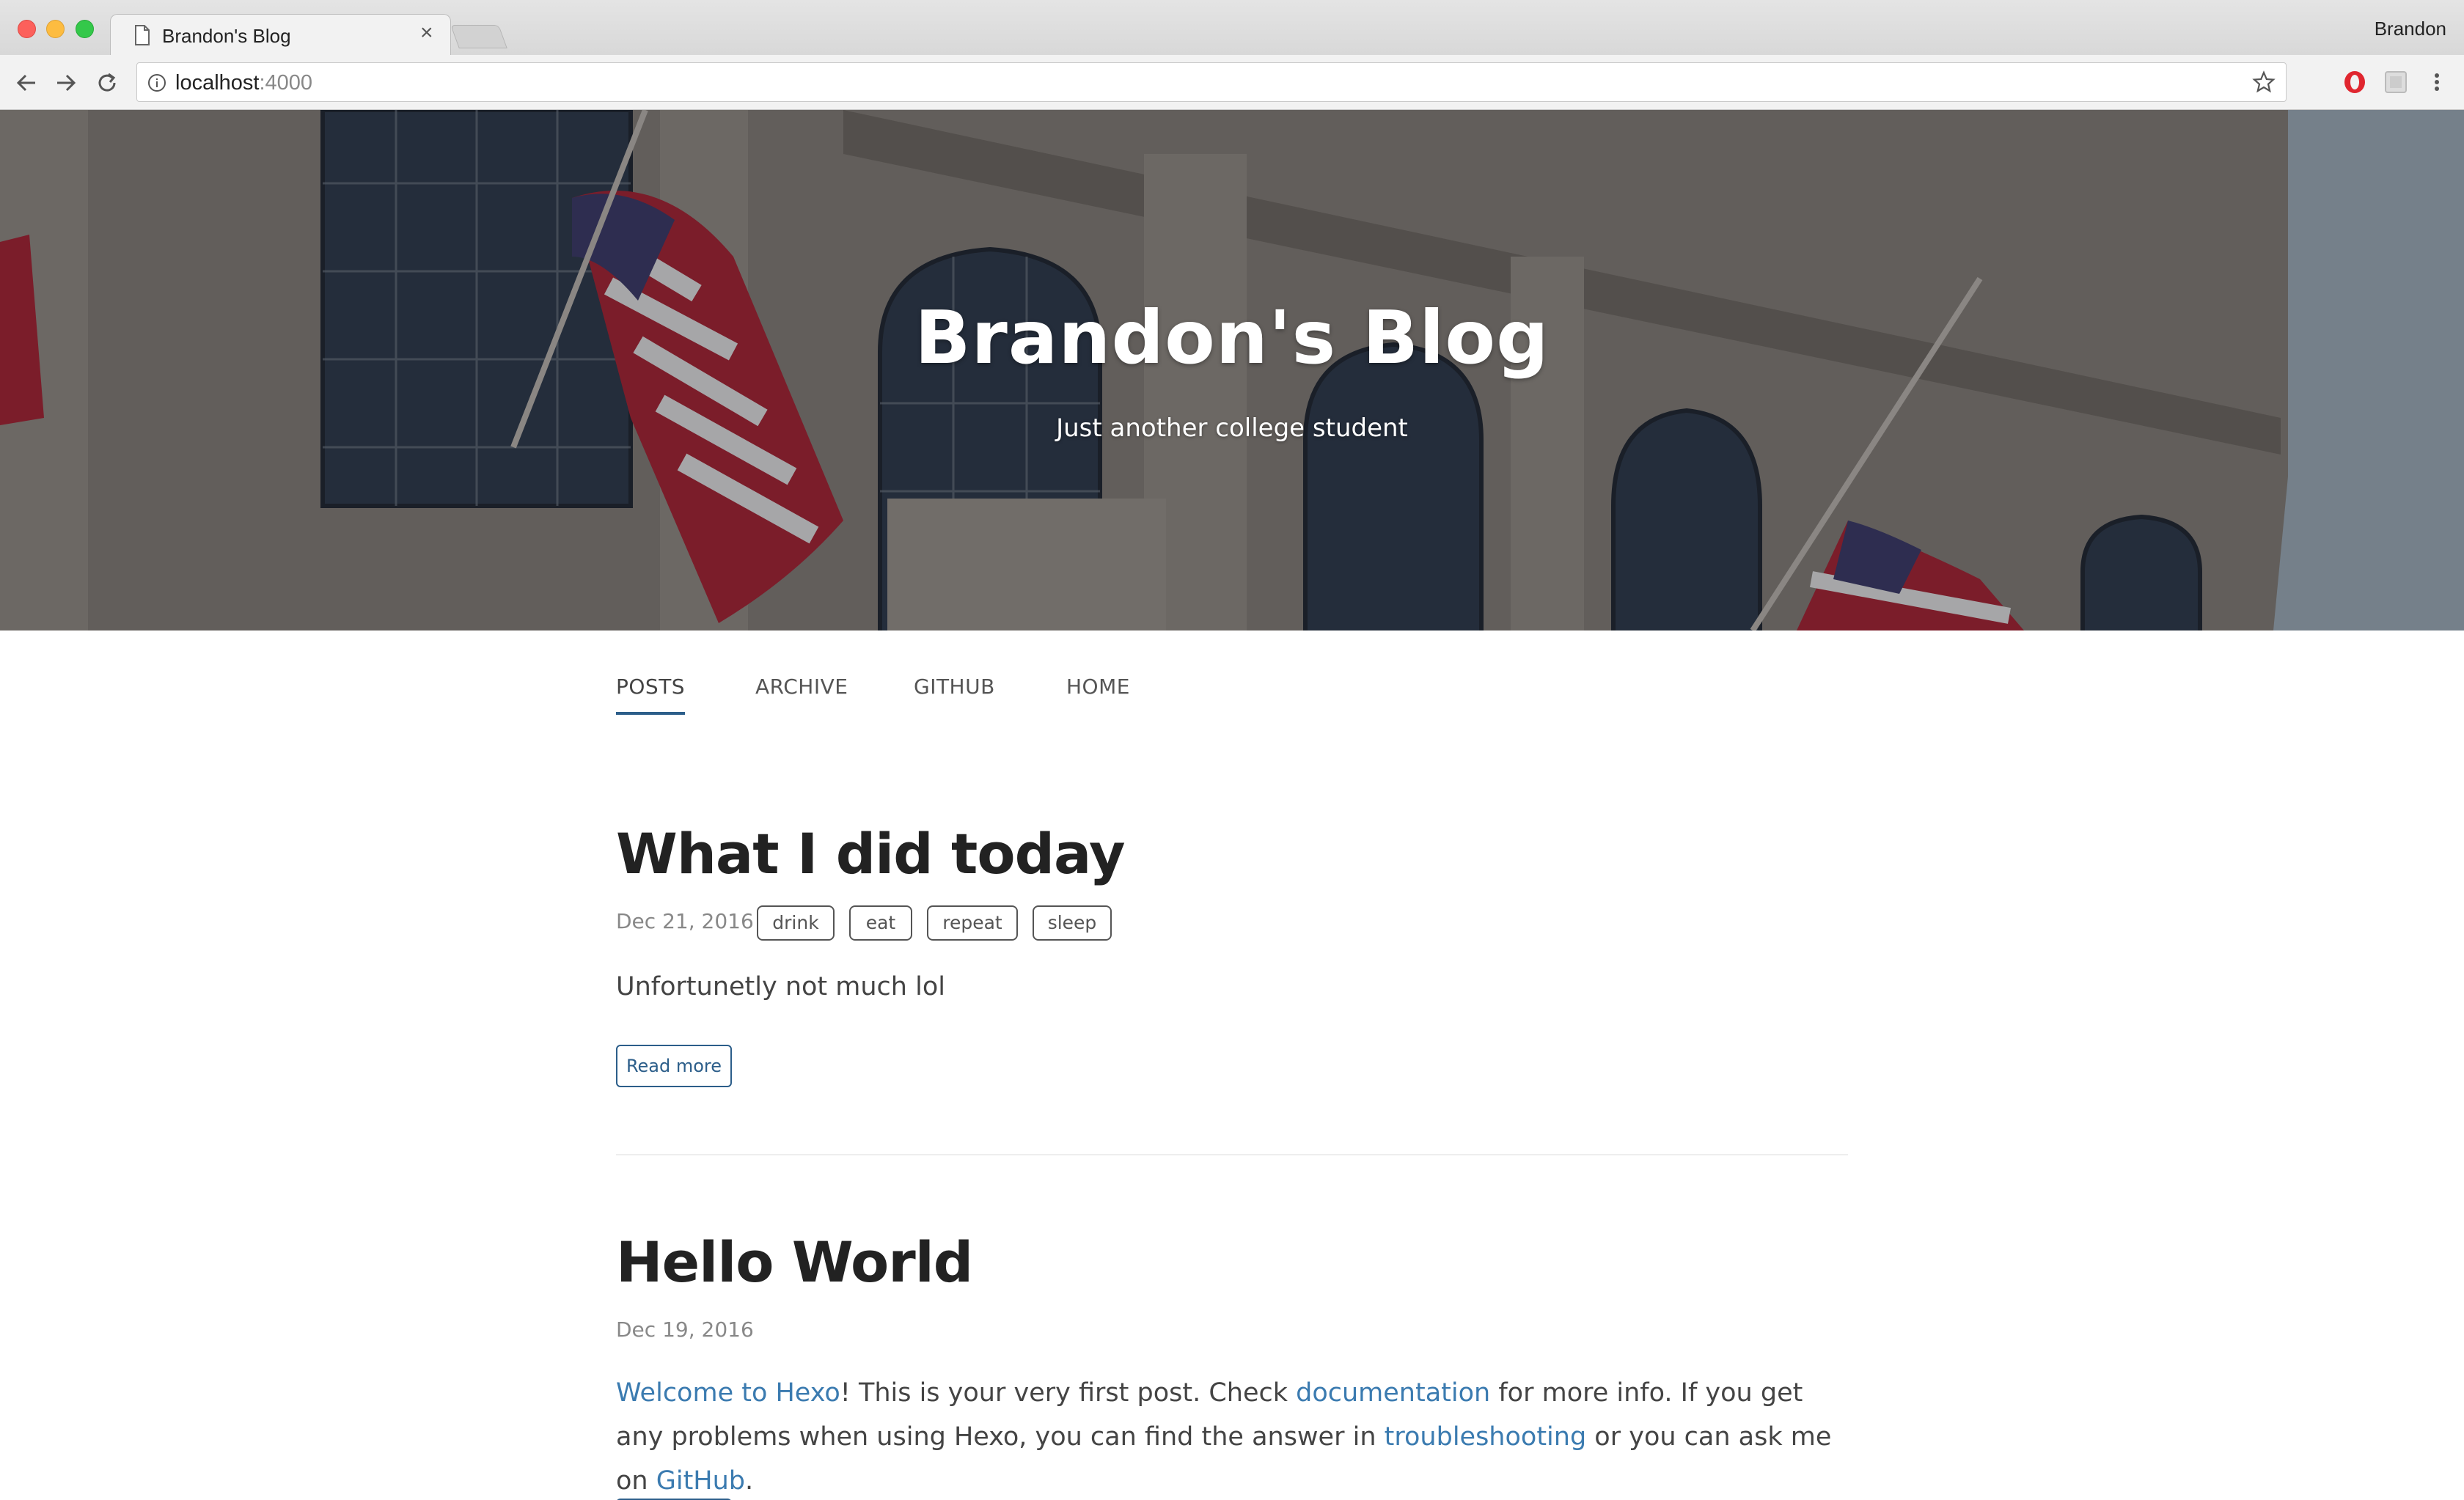 The width and height of the screenshot is (2464, 1500). What do you see at coordinates (880, 923) in the screenshot?
I see `tag-eat: eat` at bounding box center [880, 923].